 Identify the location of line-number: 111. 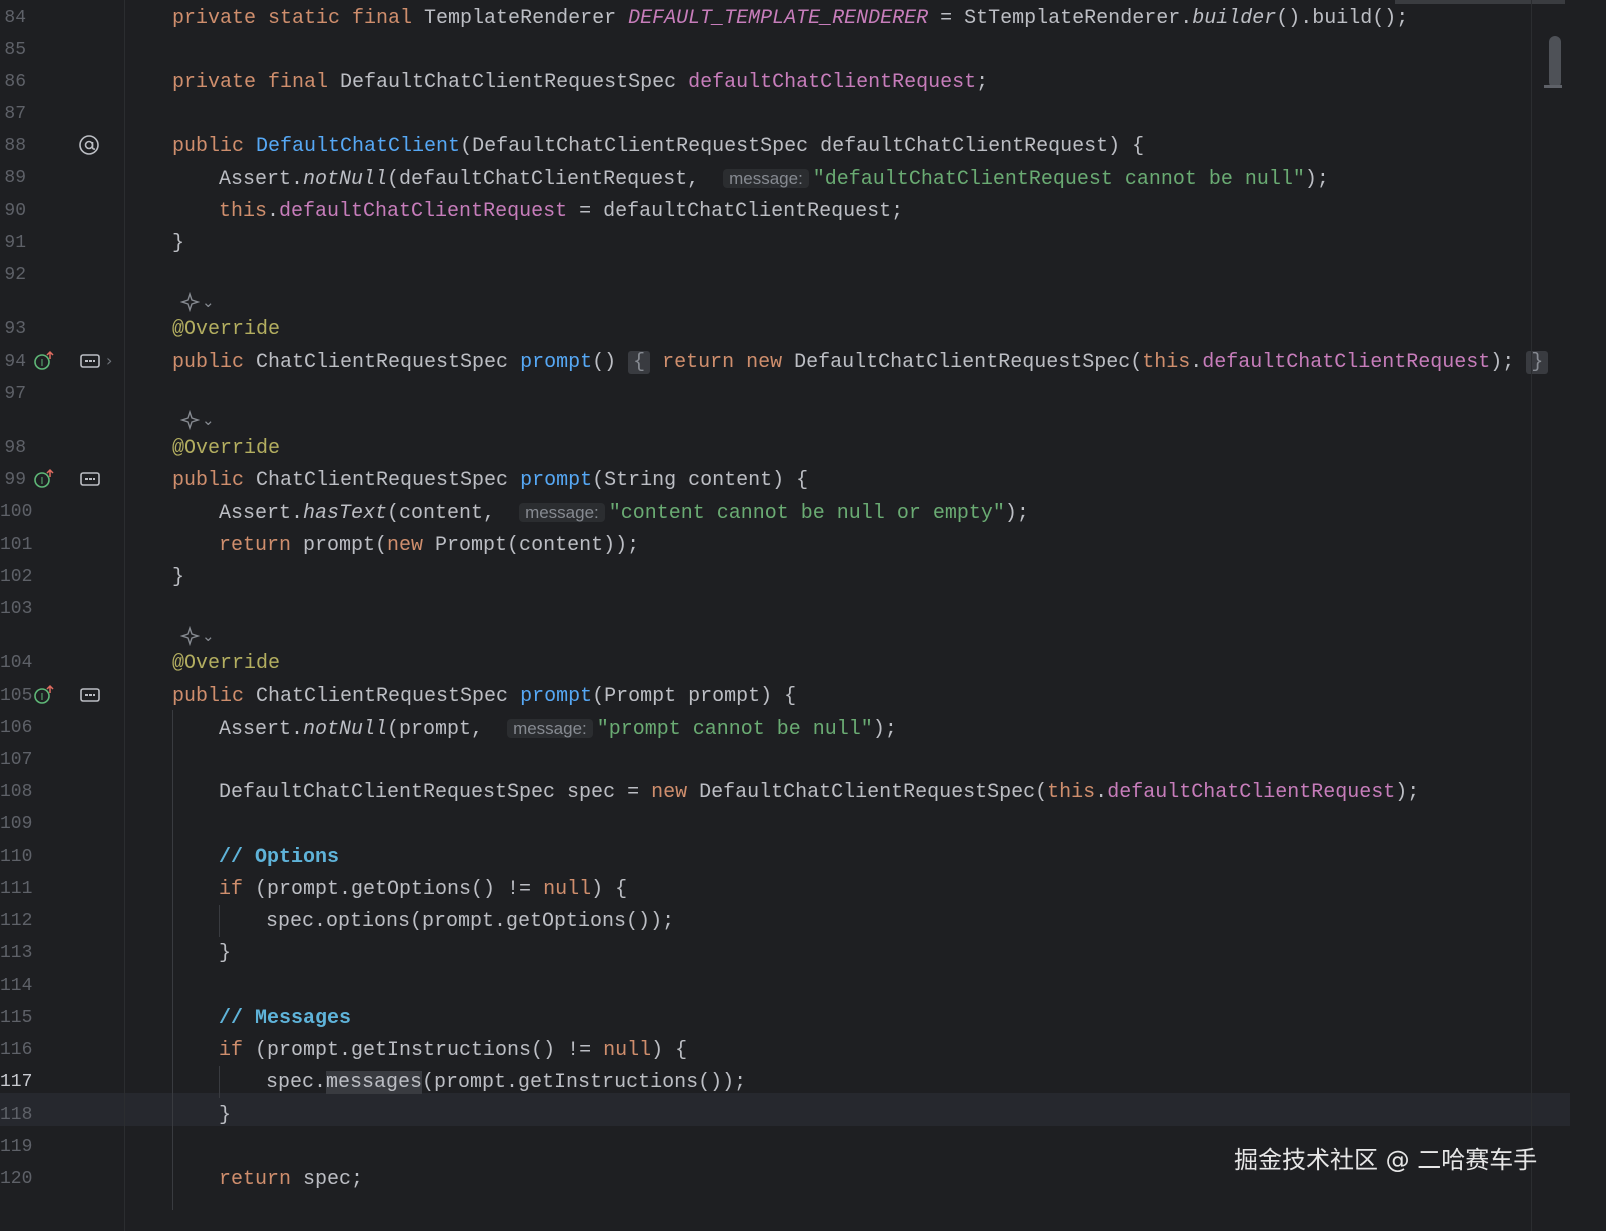
(16, 889).